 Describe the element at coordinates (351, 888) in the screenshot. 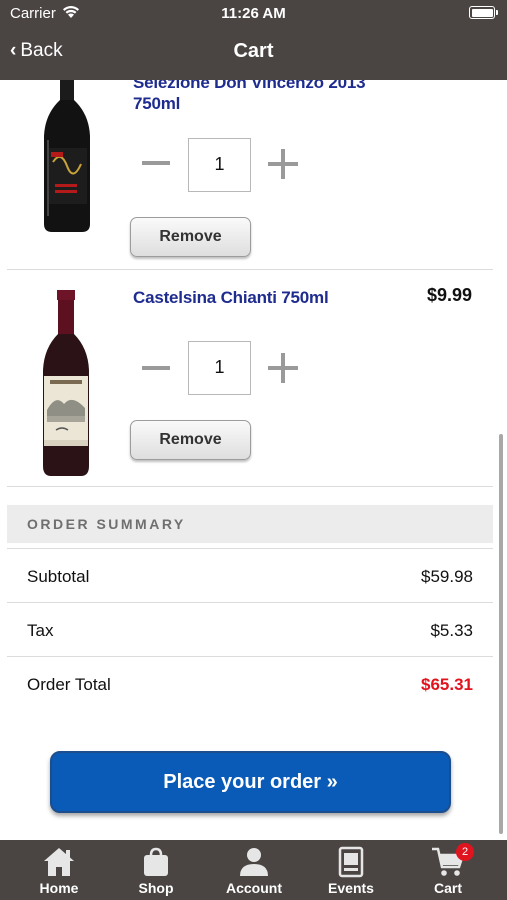

I see `tab-label: Events` at that location.